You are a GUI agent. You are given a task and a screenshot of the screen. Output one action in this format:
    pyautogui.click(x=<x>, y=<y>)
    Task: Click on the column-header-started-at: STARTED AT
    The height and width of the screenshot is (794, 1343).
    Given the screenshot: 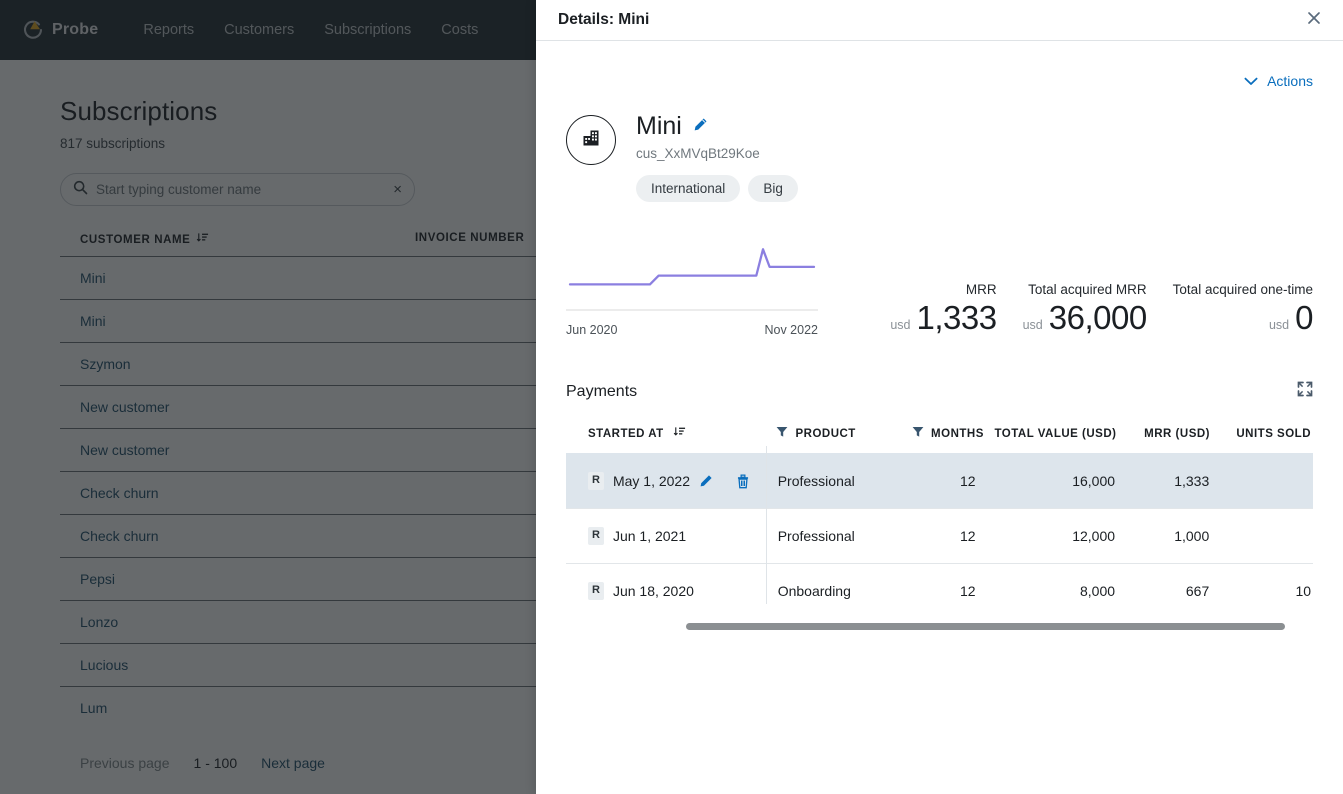 What is the action you would take?
    pyautogui.click(x=660, y=433)
    